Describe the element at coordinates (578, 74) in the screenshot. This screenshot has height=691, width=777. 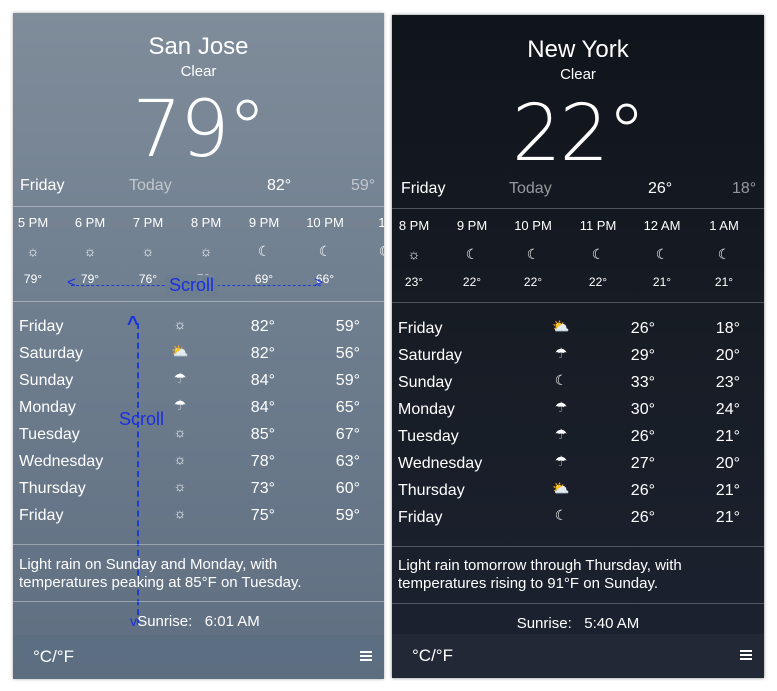
I see `condition: Clear` at that location.